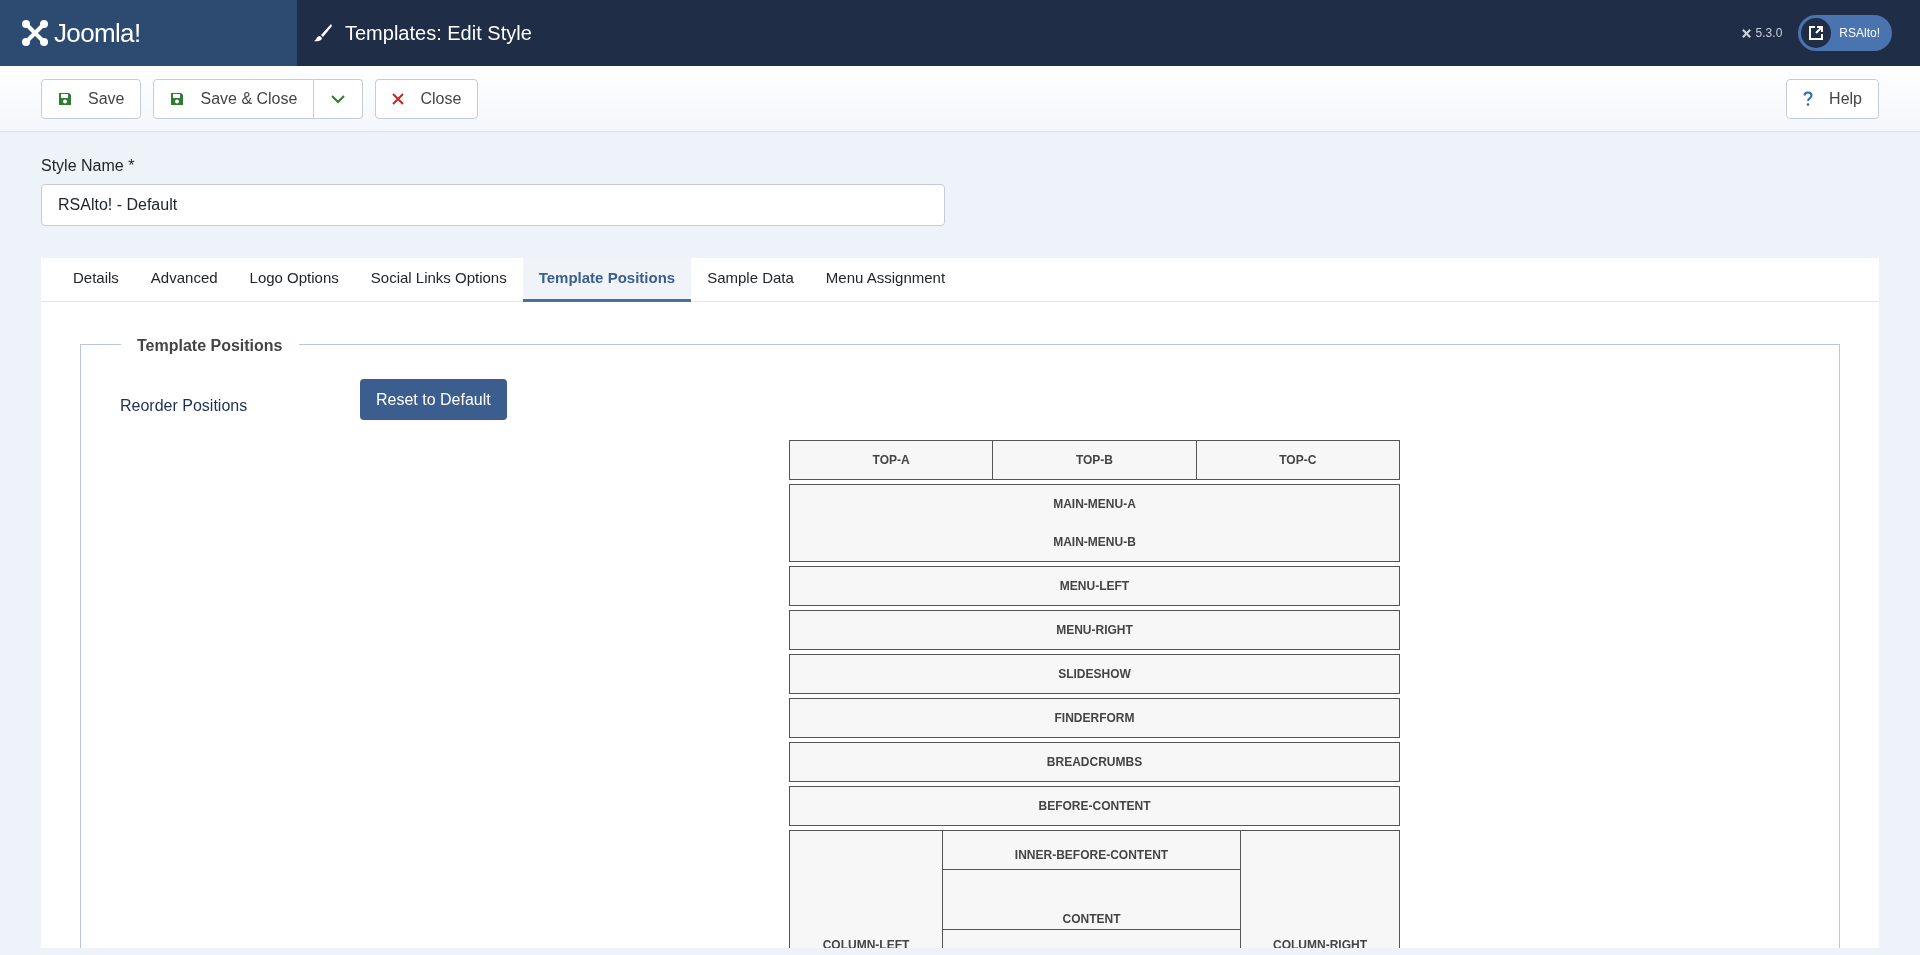  What do you see at coordinates (891, 460) in the screenshot?
I see `position-cell: TOP-A` at bounding box center [891, 460].